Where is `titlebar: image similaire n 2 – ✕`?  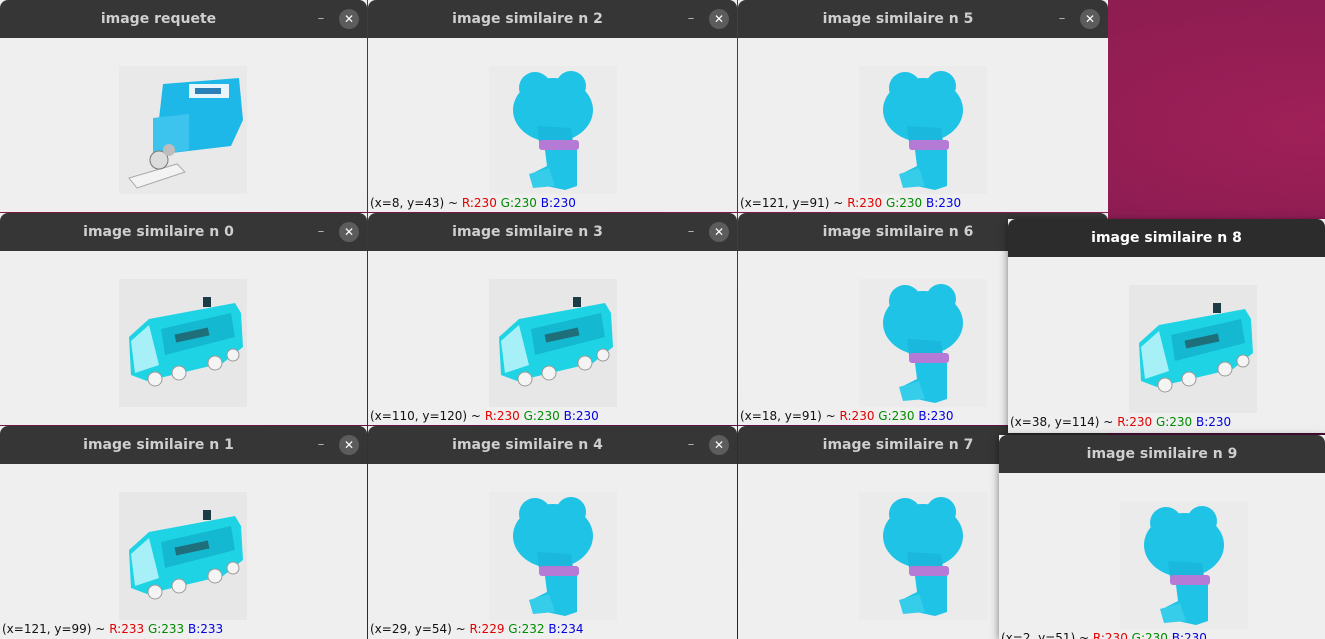
titlebar: image similaire n 2 – ✕ is located at coordinates (552, 19).